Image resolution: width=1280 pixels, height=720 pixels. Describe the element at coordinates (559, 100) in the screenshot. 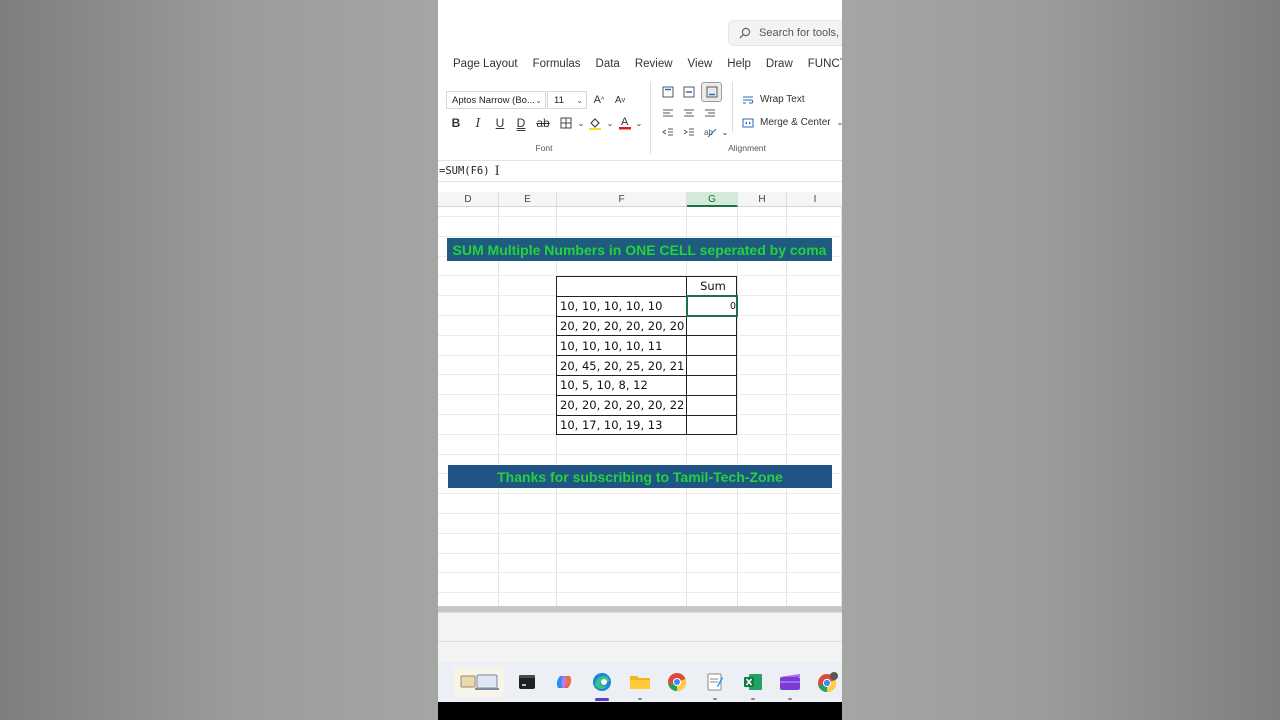

I see `font-size-value: 11` at that location.